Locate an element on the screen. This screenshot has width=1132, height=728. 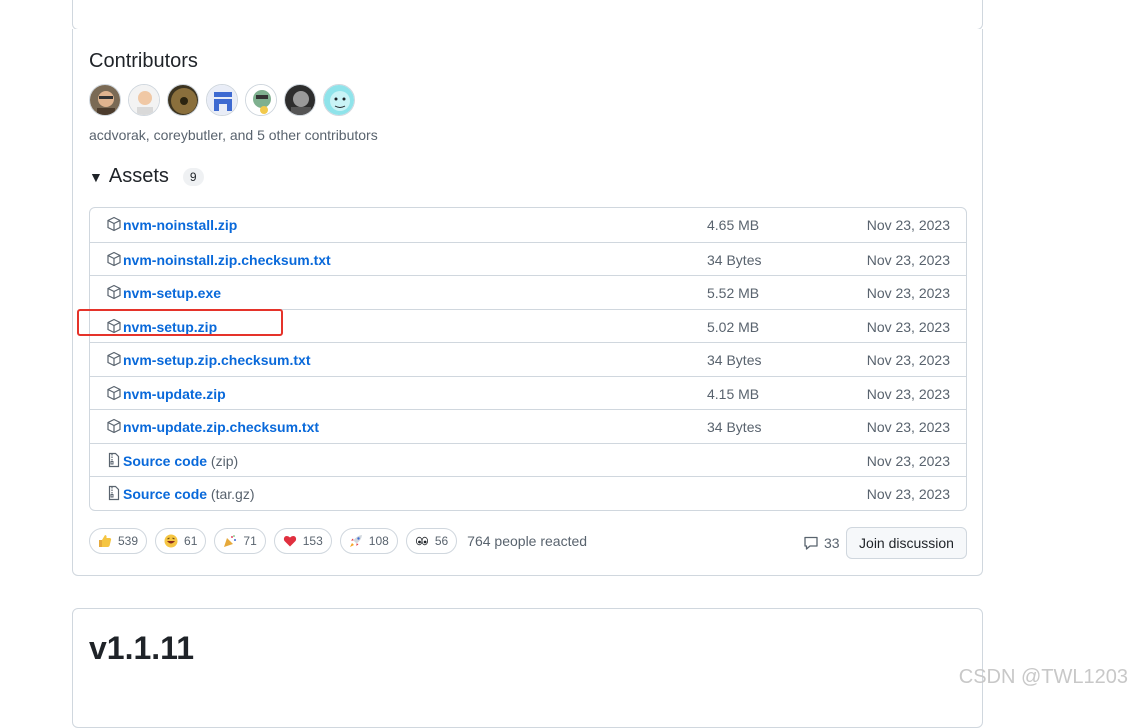
asset-row: nvm-setup.exe 5.52 MB Nov 23, 2023 is located at coordinates (528, 292).